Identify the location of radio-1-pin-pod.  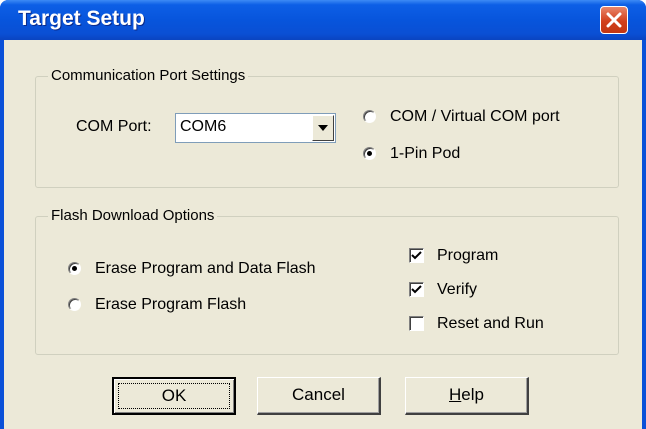
(369, 153).